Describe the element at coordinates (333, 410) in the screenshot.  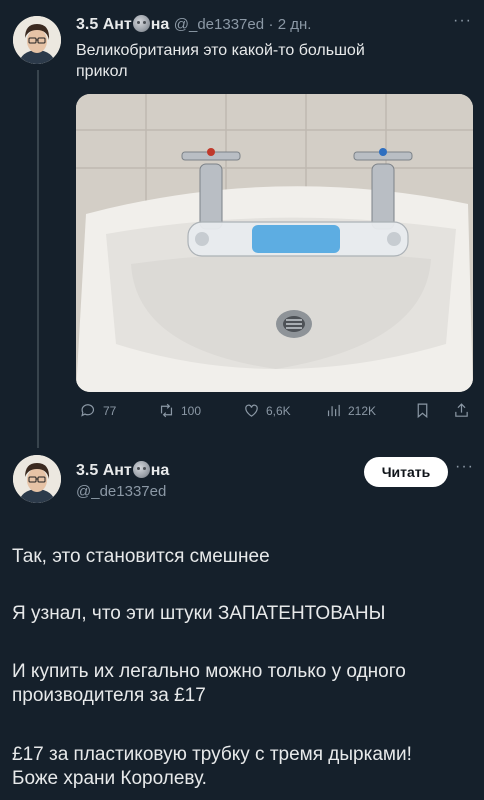
I see `views-icon` at that location.